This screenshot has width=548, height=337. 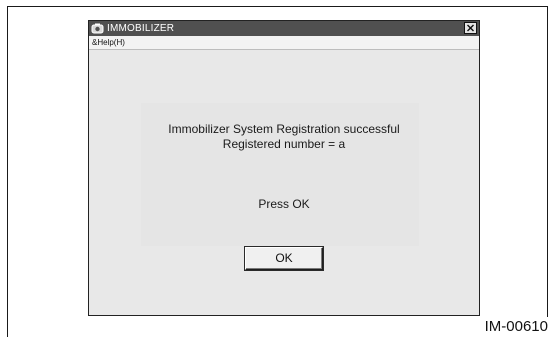 I want to click on window-title: IMMOBILIZER, so click(x=141, y=28).